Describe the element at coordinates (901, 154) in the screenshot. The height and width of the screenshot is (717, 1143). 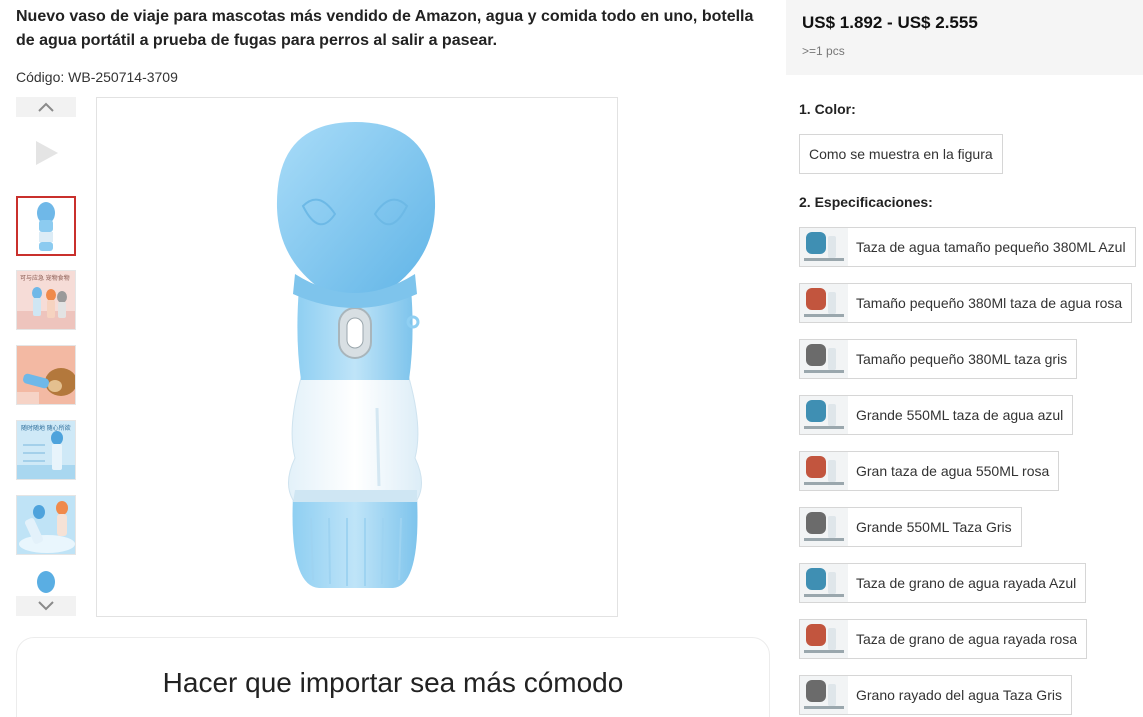
I see `color-option-button: Como se muestra en la figura` at that location.